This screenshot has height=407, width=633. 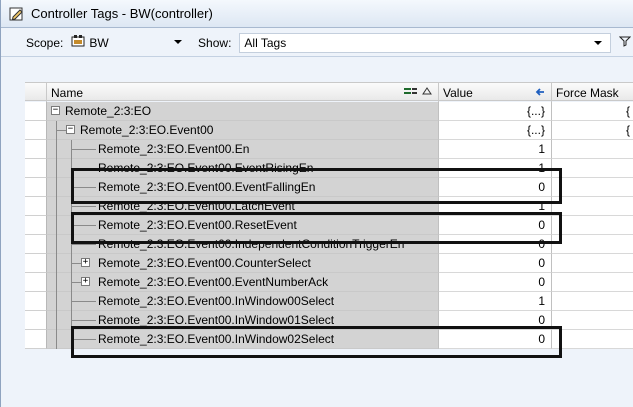 I want to click on tag-name: Remote_2:3:EO.Event00.InWindow00Select, so click(x=216, y=301).